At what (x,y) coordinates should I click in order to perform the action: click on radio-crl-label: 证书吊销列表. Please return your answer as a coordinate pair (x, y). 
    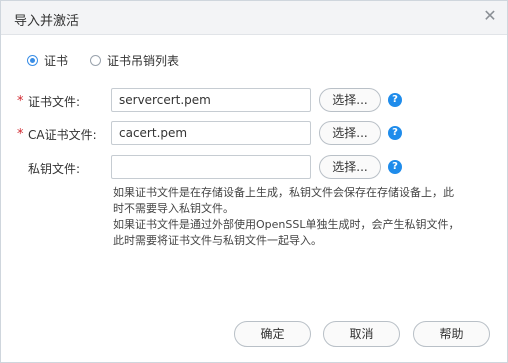
    Looking at the image, I should click on (143, 61).